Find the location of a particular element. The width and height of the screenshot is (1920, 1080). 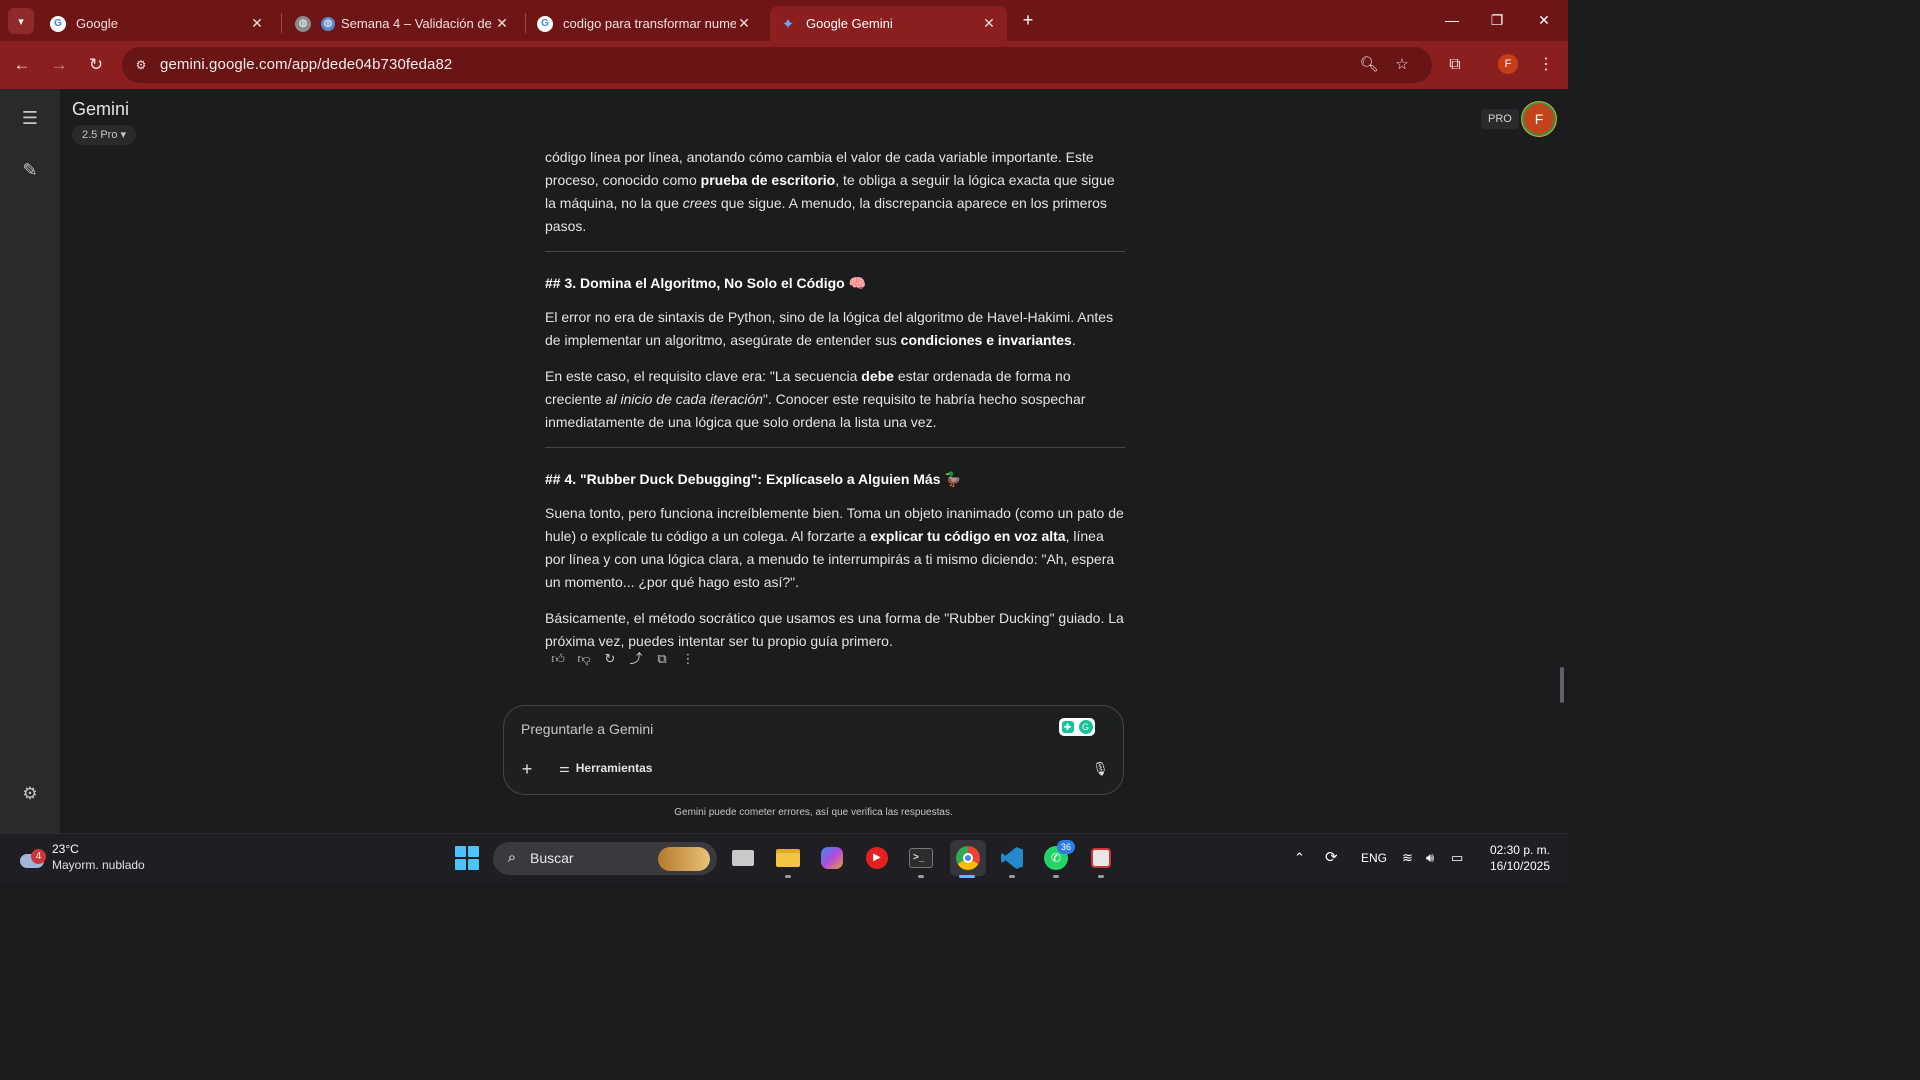

sync-icon: ⟳ is located at coordinates (1331, 857).